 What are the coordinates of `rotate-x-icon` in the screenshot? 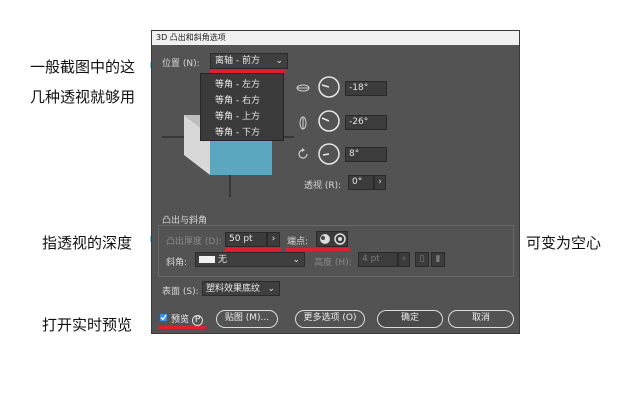 It's located at (303, 88).